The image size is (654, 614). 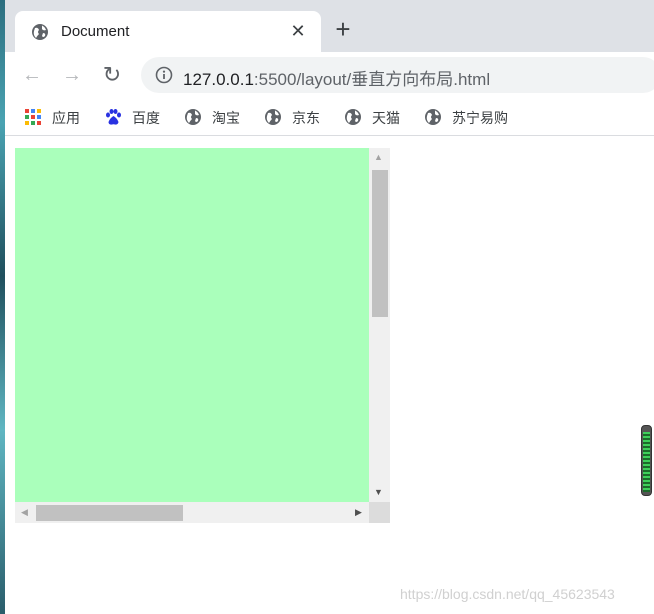 What do you see at coordinates (164, 75) in the screenshot?
I see `info-icon` at bounding box center [164, 75].